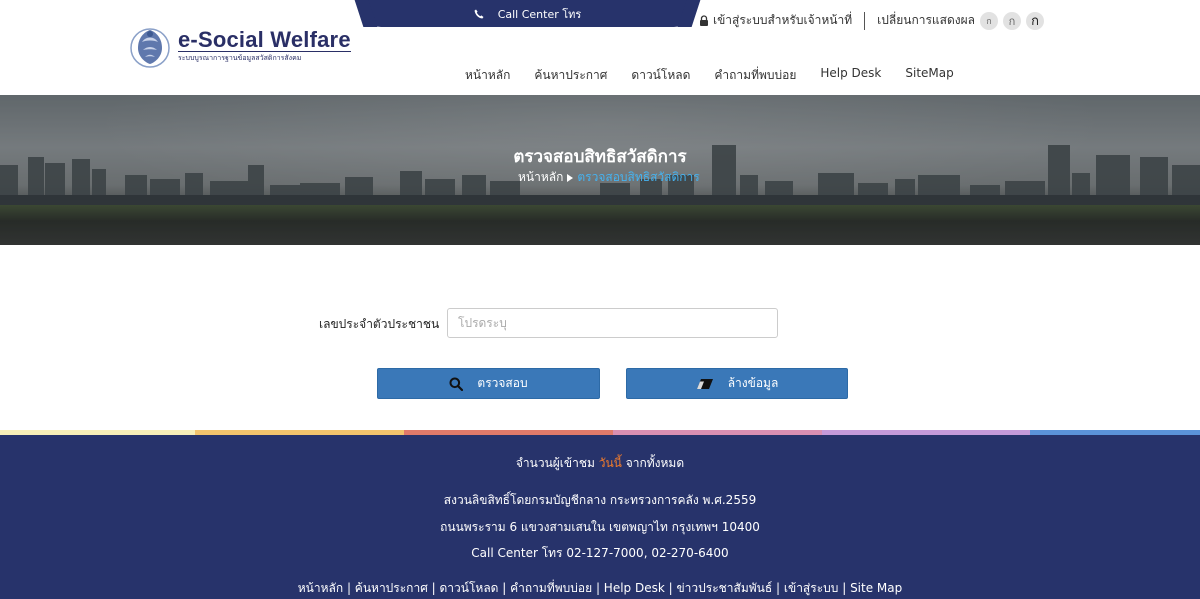 The width and height of the screenshot is (1200, 599). Describe the element at coordinates (634, 588) in the screenshot. I see `footer-link-help-desk: Help Desk` at that location.